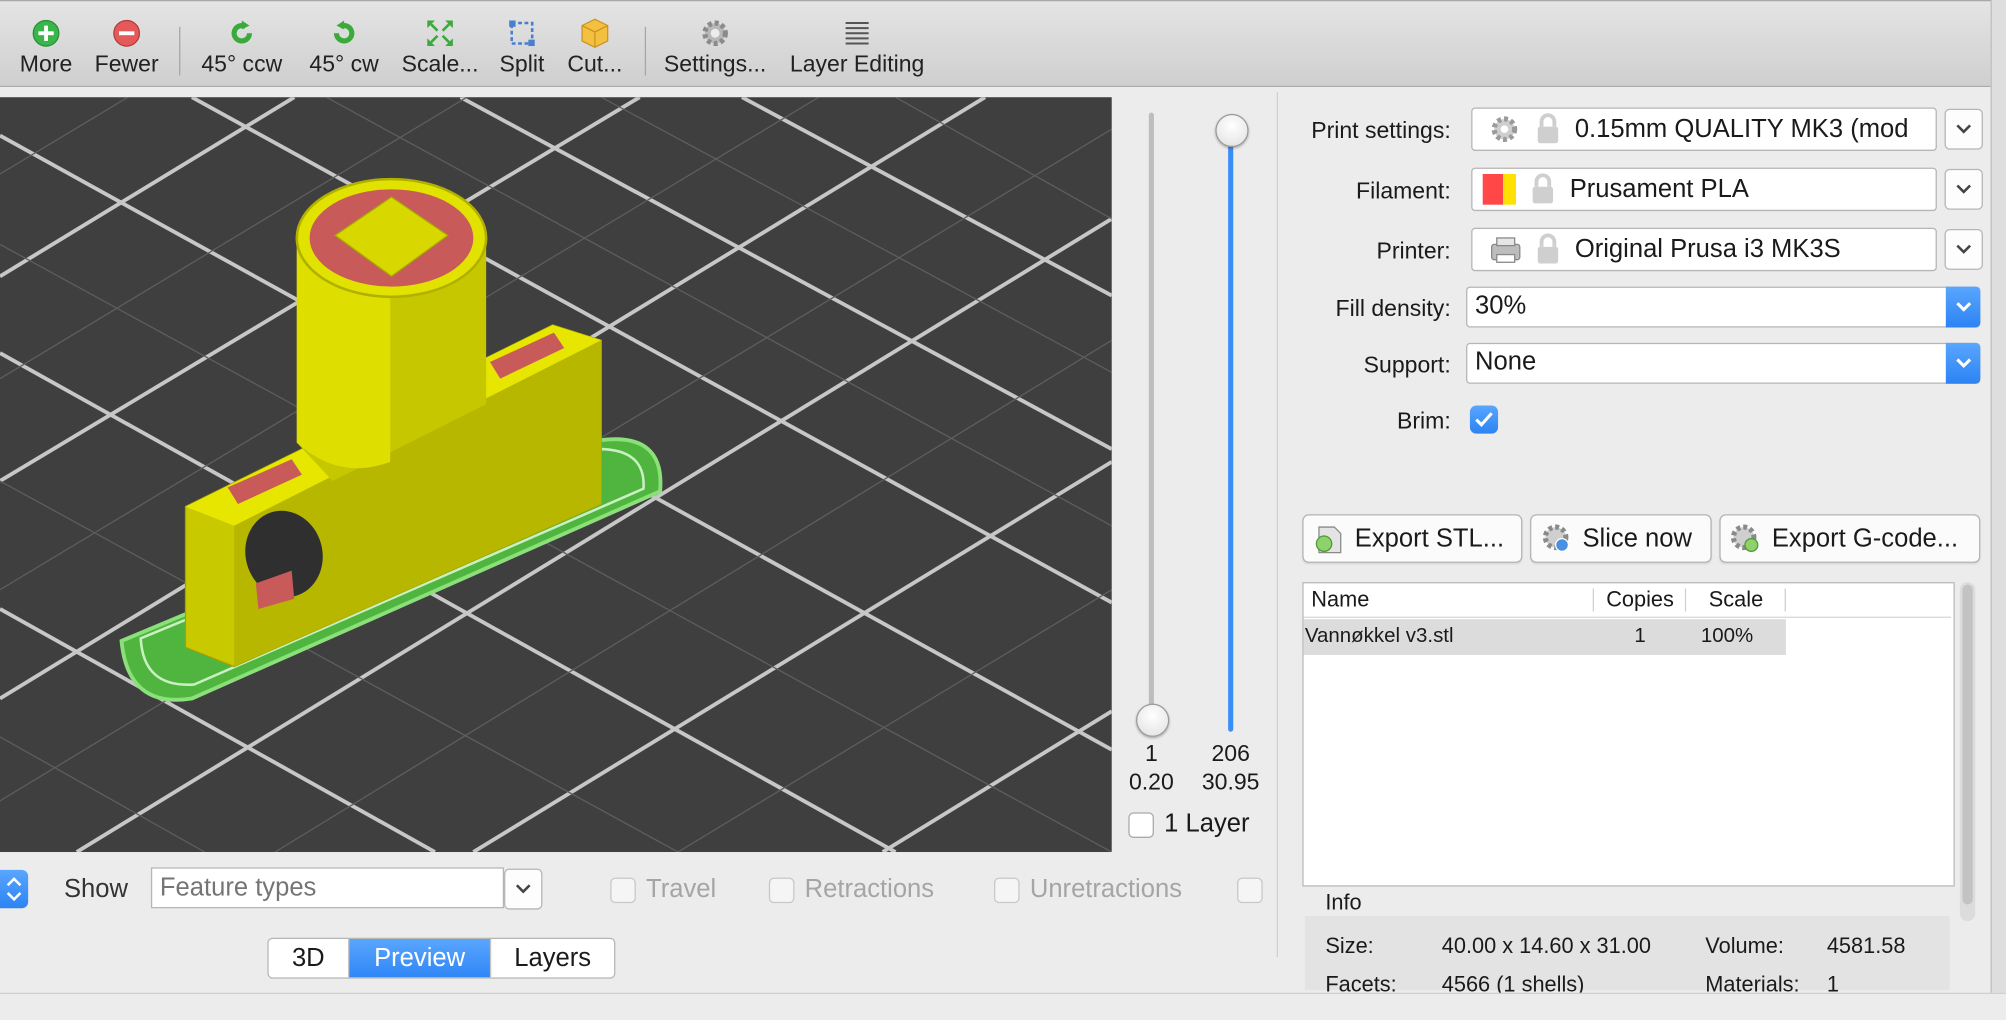 The width and height of the screenshot is (2006, 1020). What do you see at coordinates (1230, 781) in the screenshot?
I see `upper-layer-height: 30.95` at bounding box center [1230, 781].